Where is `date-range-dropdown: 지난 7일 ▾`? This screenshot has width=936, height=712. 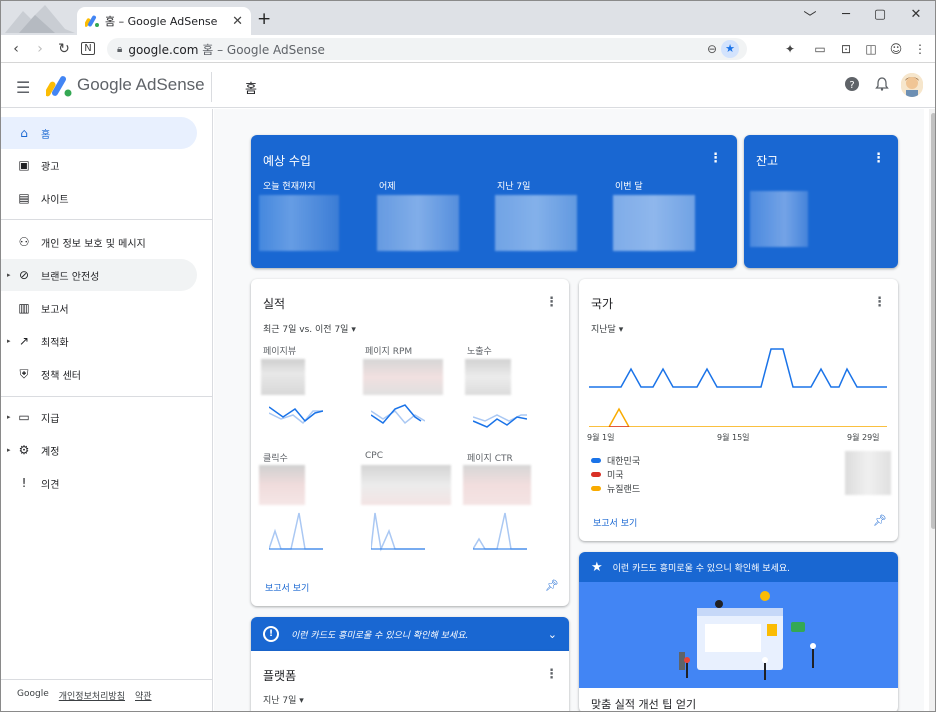 date-range-dropdown: 지난 7일 ▾ is located at coordinates (283, 699).